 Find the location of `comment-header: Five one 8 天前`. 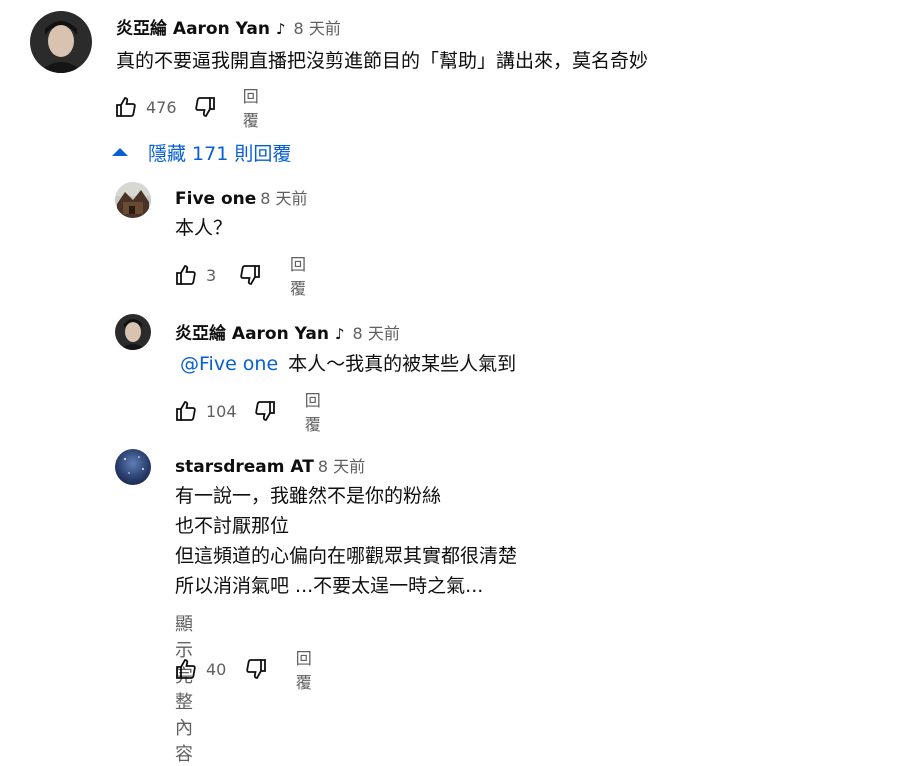

comment-header: Five one 8 天前 is located at coordinates (241, 197).